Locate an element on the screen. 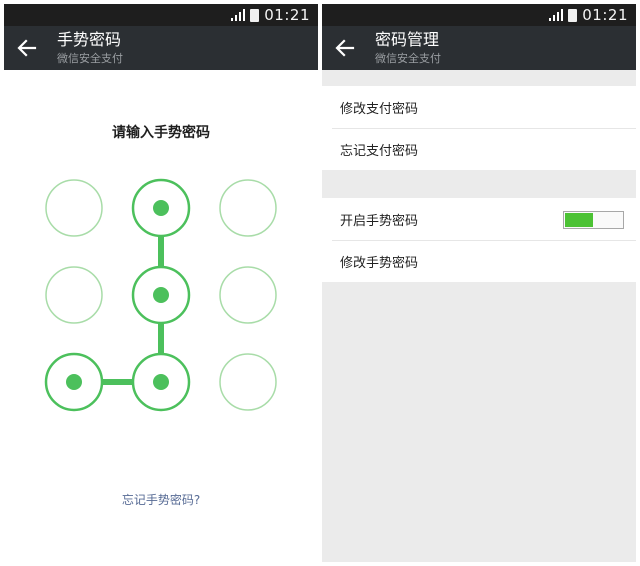 The width and height of the screenshot is (640, 566). page-title: 手势密码 is located at coordinates (89, 39).